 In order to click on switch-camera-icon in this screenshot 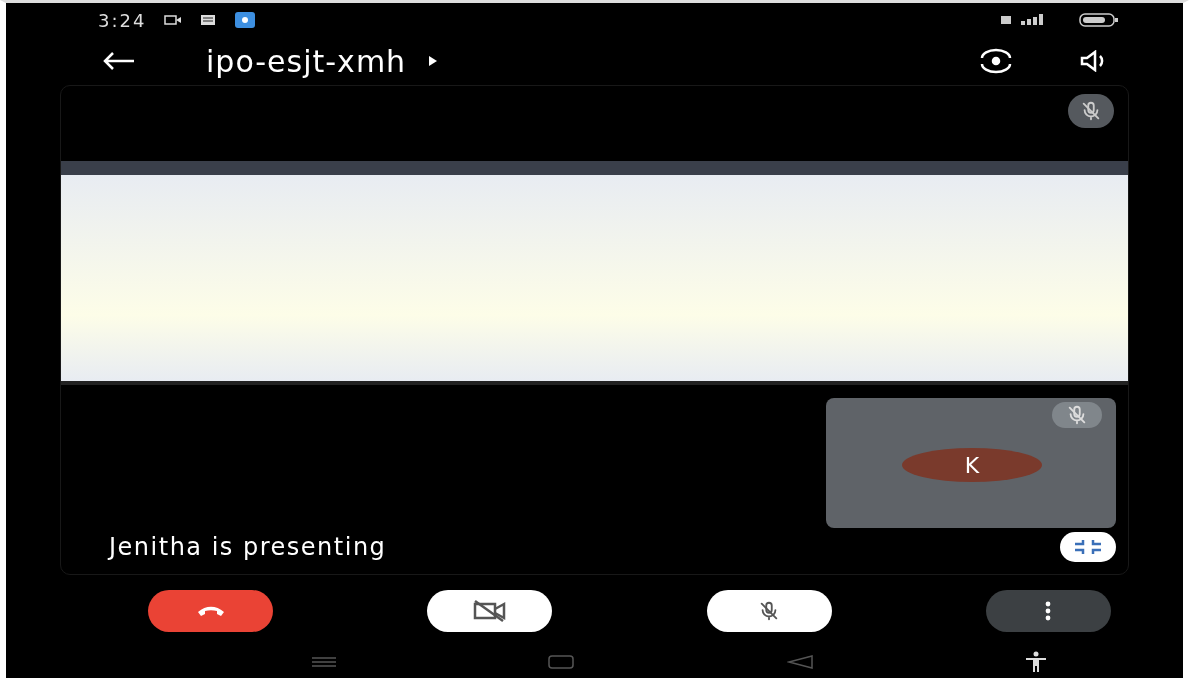, I will do `click(996, 61)`.